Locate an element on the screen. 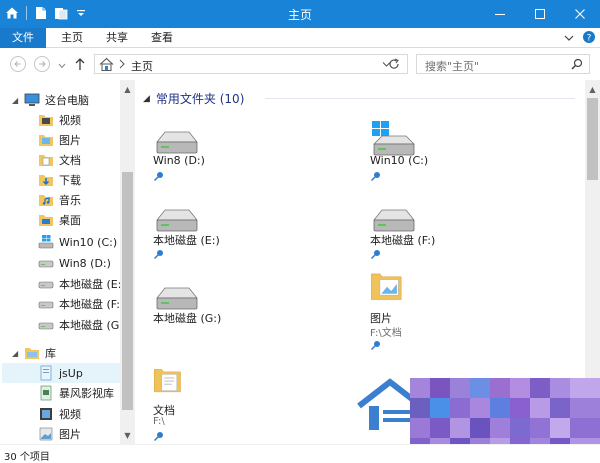 This screenshot has width=600, height=463. help-icon: ? is located at coordinates (589, 38).